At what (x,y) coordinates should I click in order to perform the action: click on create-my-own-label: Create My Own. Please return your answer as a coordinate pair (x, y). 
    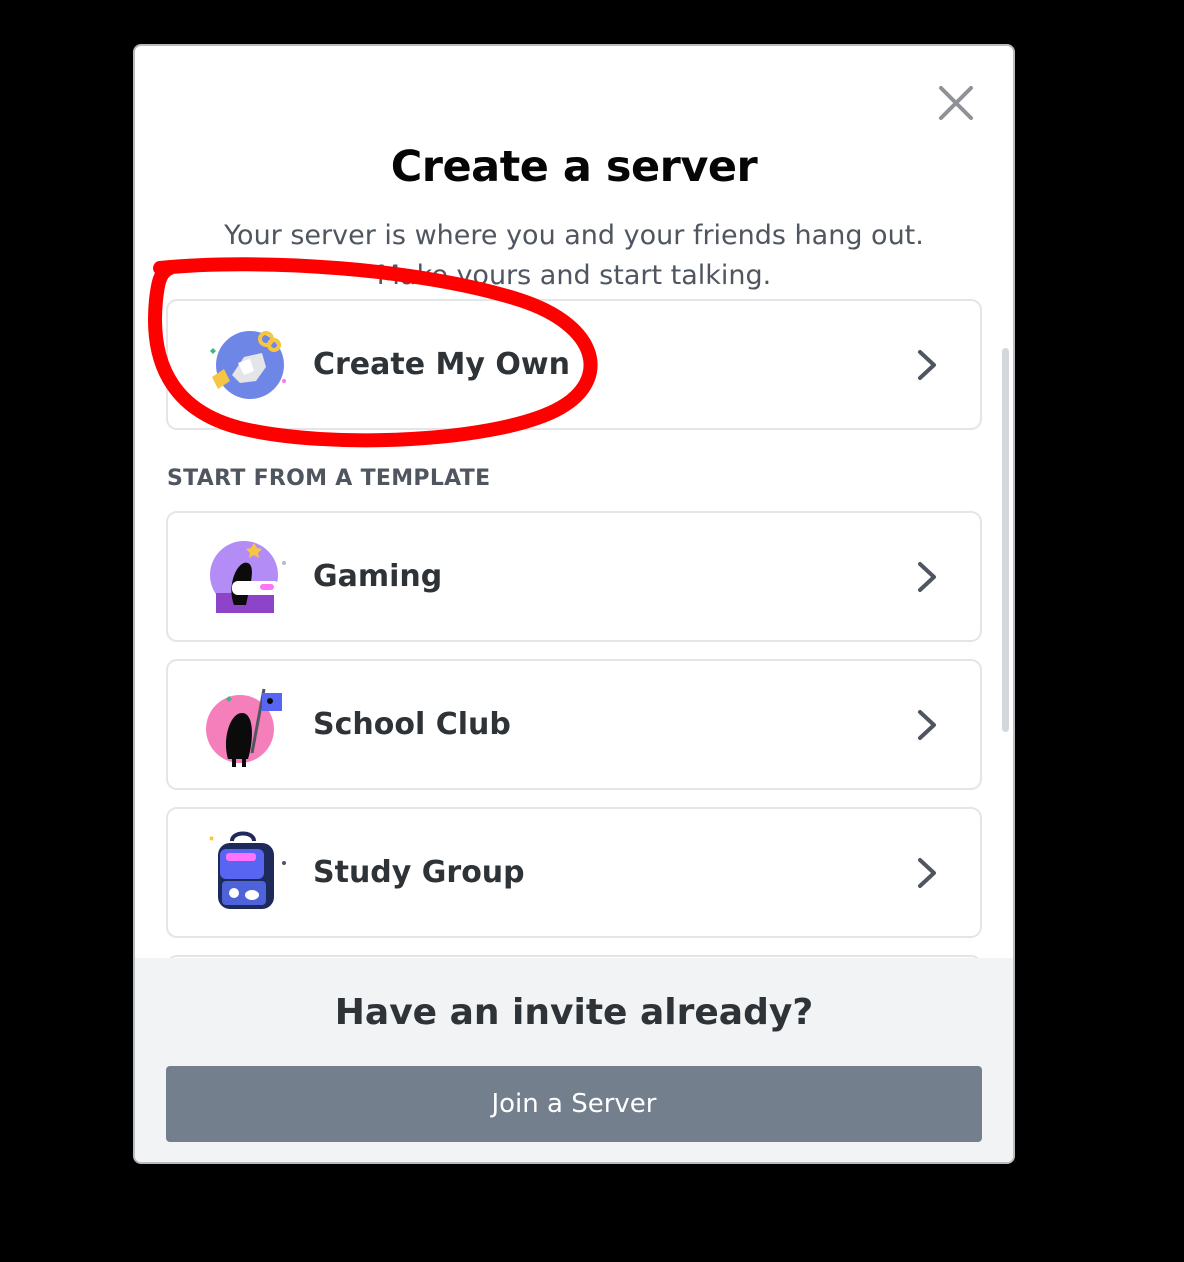
    Looking at the image, I should click on (441, 364).